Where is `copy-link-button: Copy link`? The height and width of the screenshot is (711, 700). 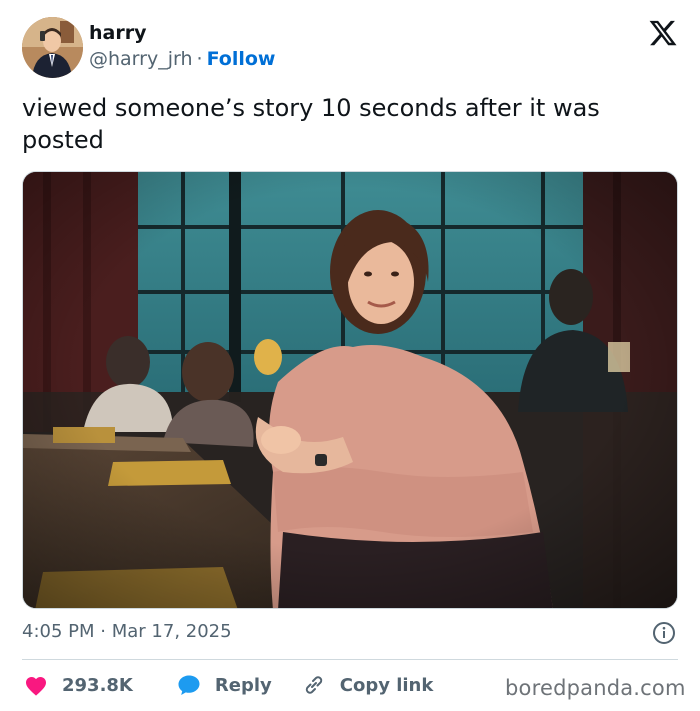
copy-link-button: Copy link is located at coordinates (368, 685).